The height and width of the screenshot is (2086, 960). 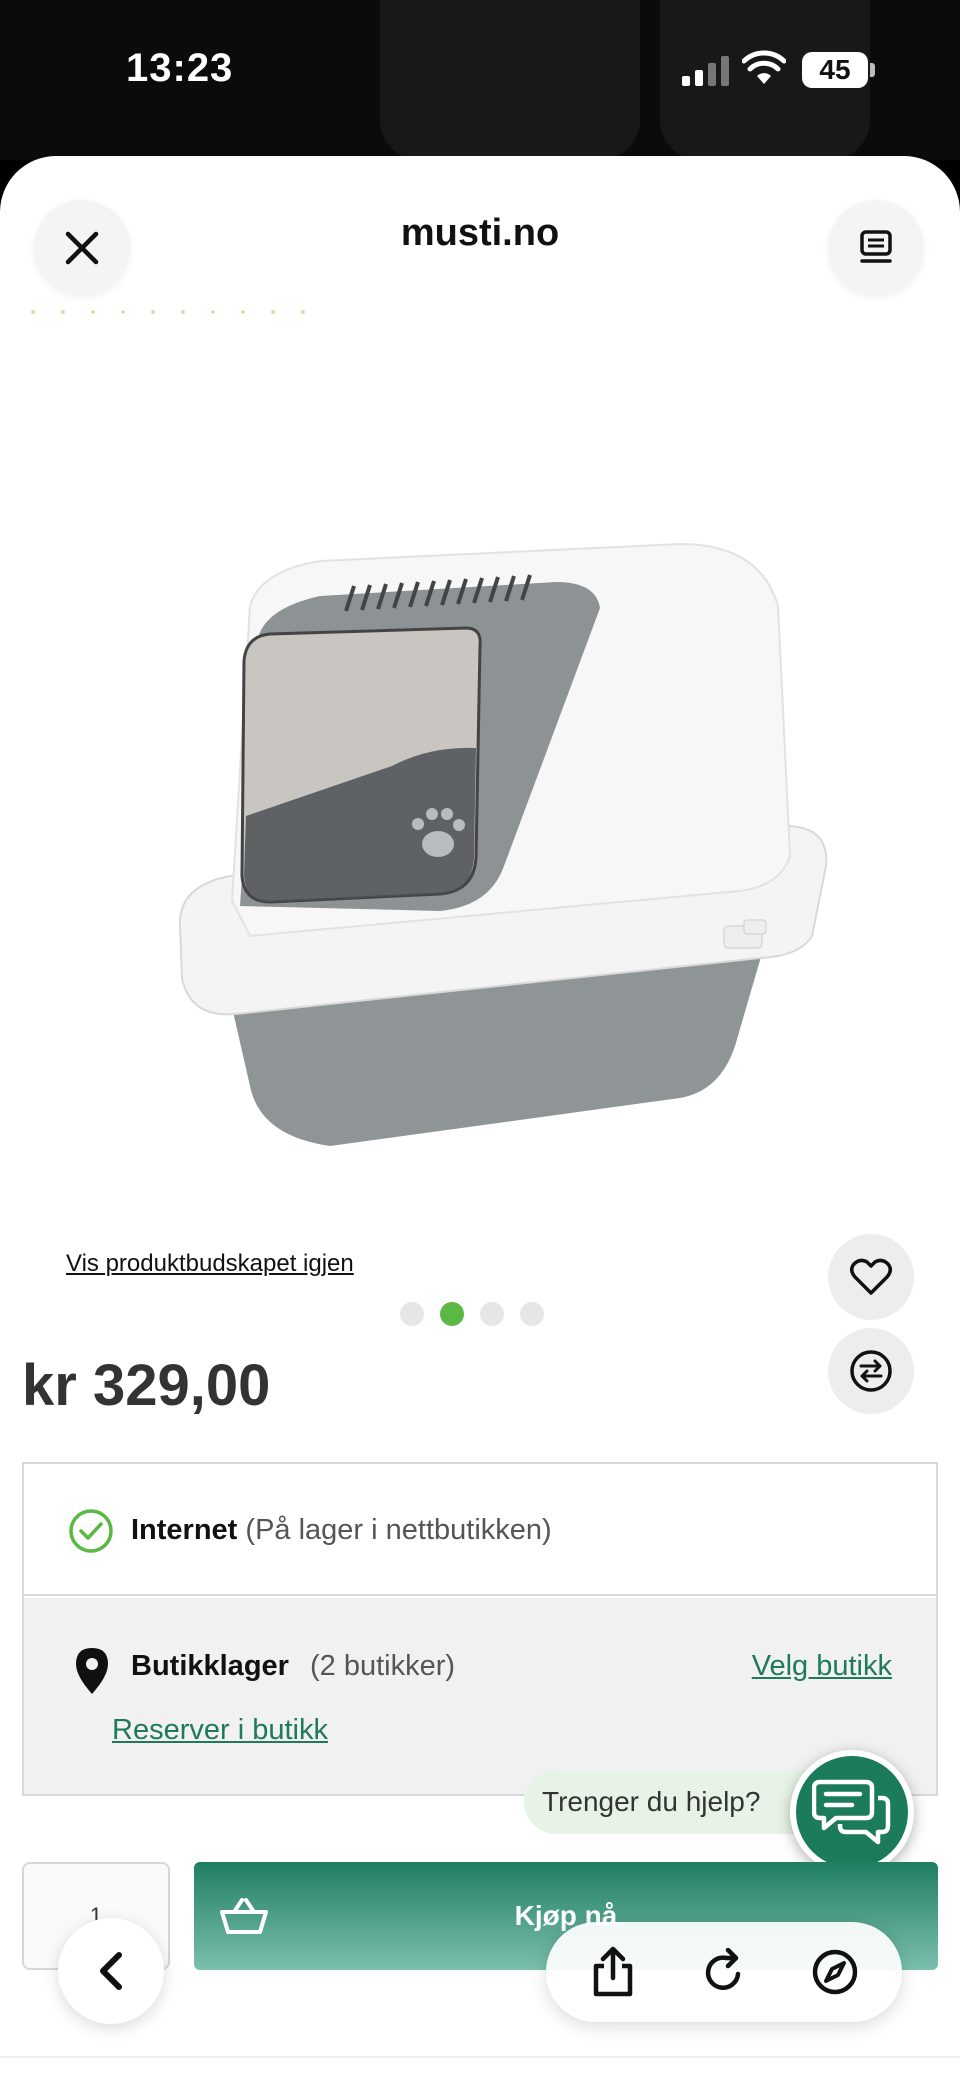 I want to click on divider, so click(x=480, y=2057).